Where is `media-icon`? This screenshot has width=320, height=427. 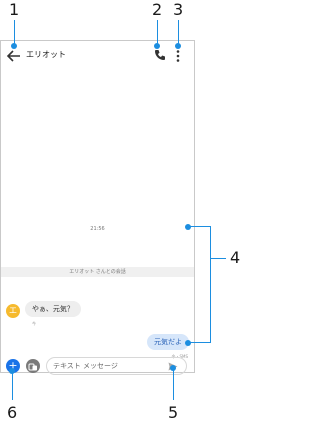 media-icon is located at coordinates (32, 367).